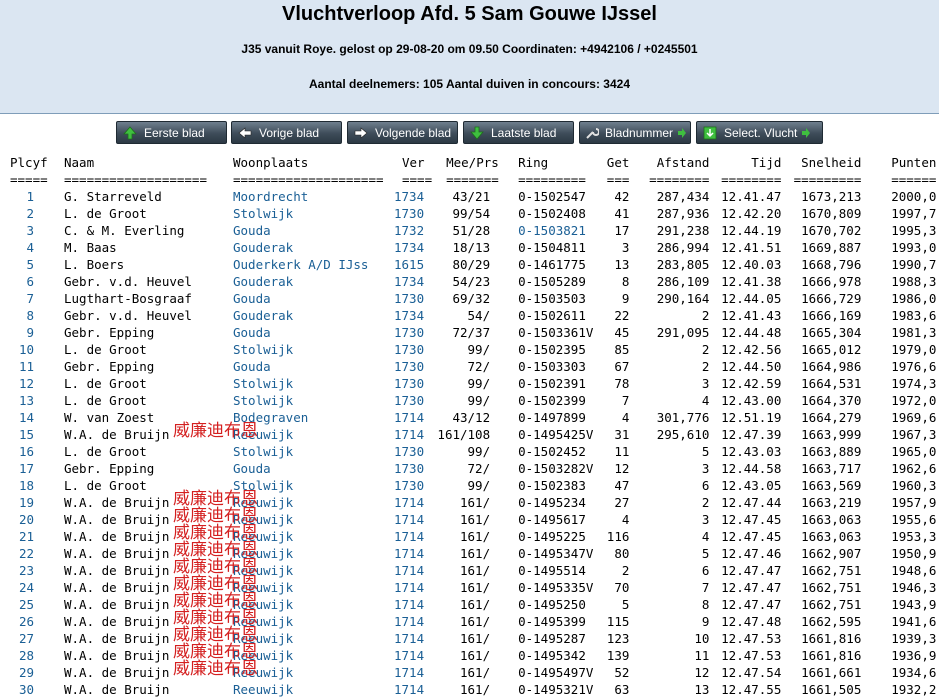 Image resolution: width=939 pixels, height=698 pixels. What do you see at coordinates (410, 230) in the screenshot?
I see `cell-ver: 1732` at bounding box center [410, 230].